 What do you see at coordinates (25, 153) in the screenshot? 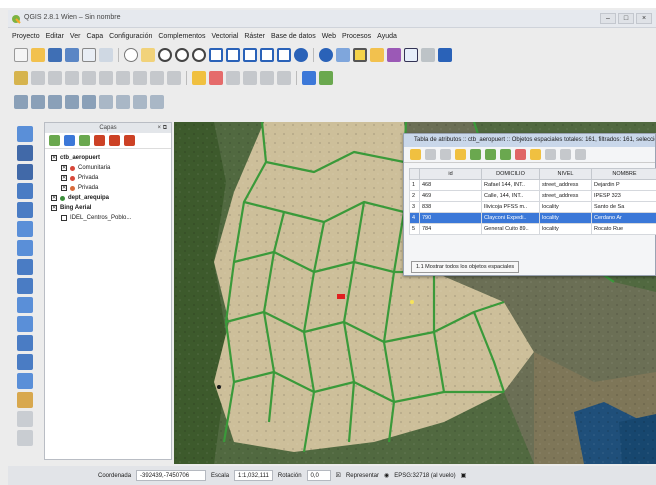
I see `add-ring-icon` at bounding box center [25, 153].